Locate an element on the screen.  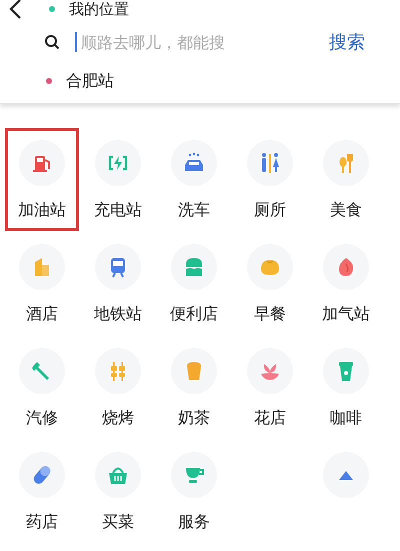
category-item: 酒店 is located at coordinates (42, 283).